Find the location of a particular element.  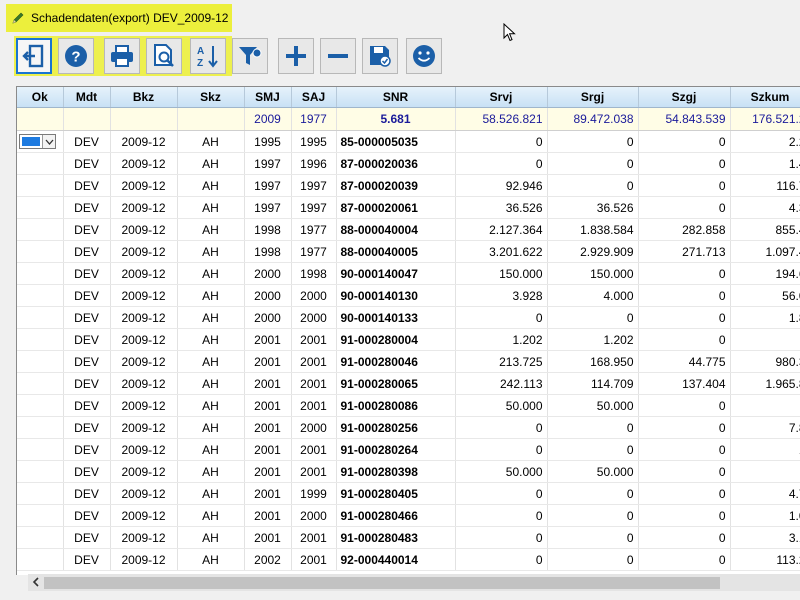

cell-srgj: 150.000 is located at coordinates (593, 273).